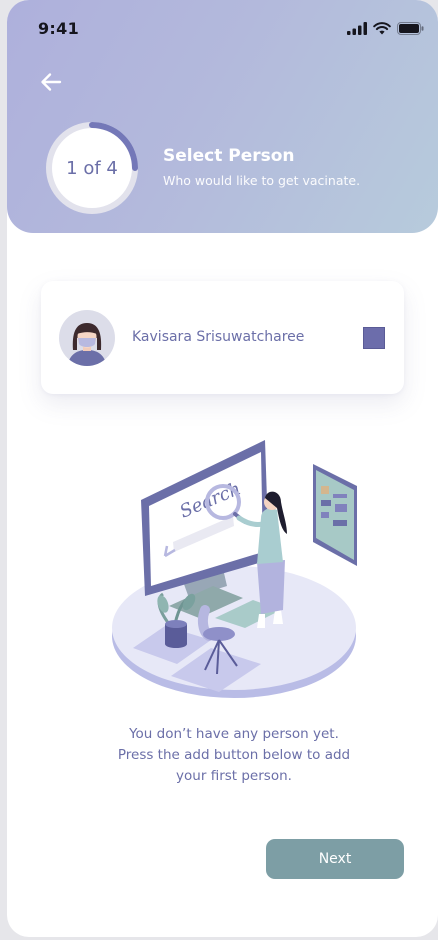 Image resolution: width=438 pixels, height=940 pixels. I want to click on person-card: Kavisara Srisuwatcharee, so click(222, 337).